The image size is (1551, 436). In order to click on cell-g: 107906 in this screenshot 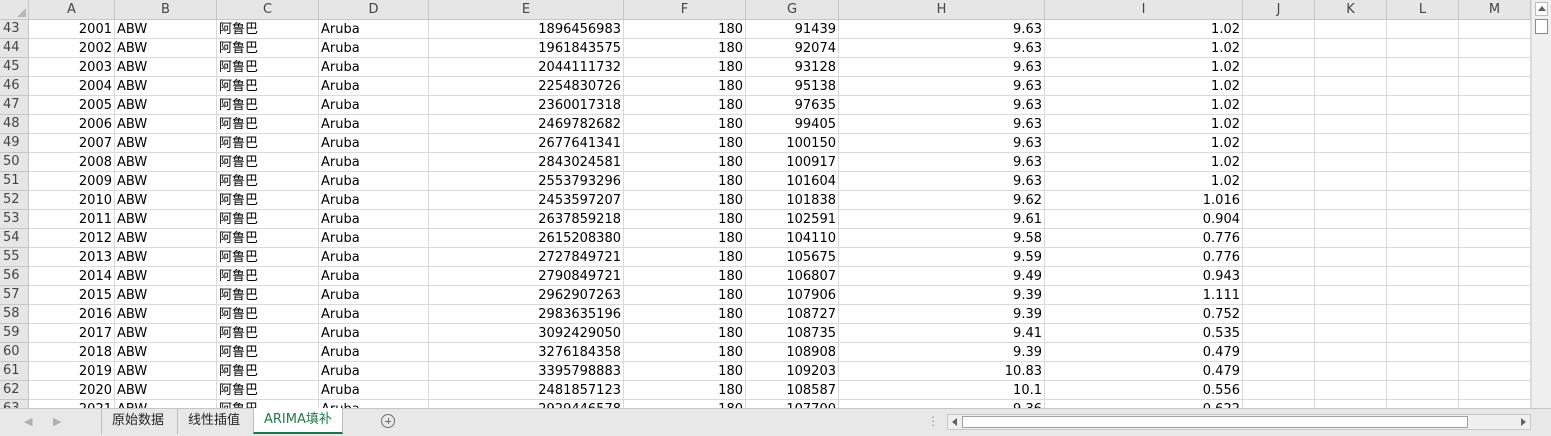, I will do `click(792, 295)`.